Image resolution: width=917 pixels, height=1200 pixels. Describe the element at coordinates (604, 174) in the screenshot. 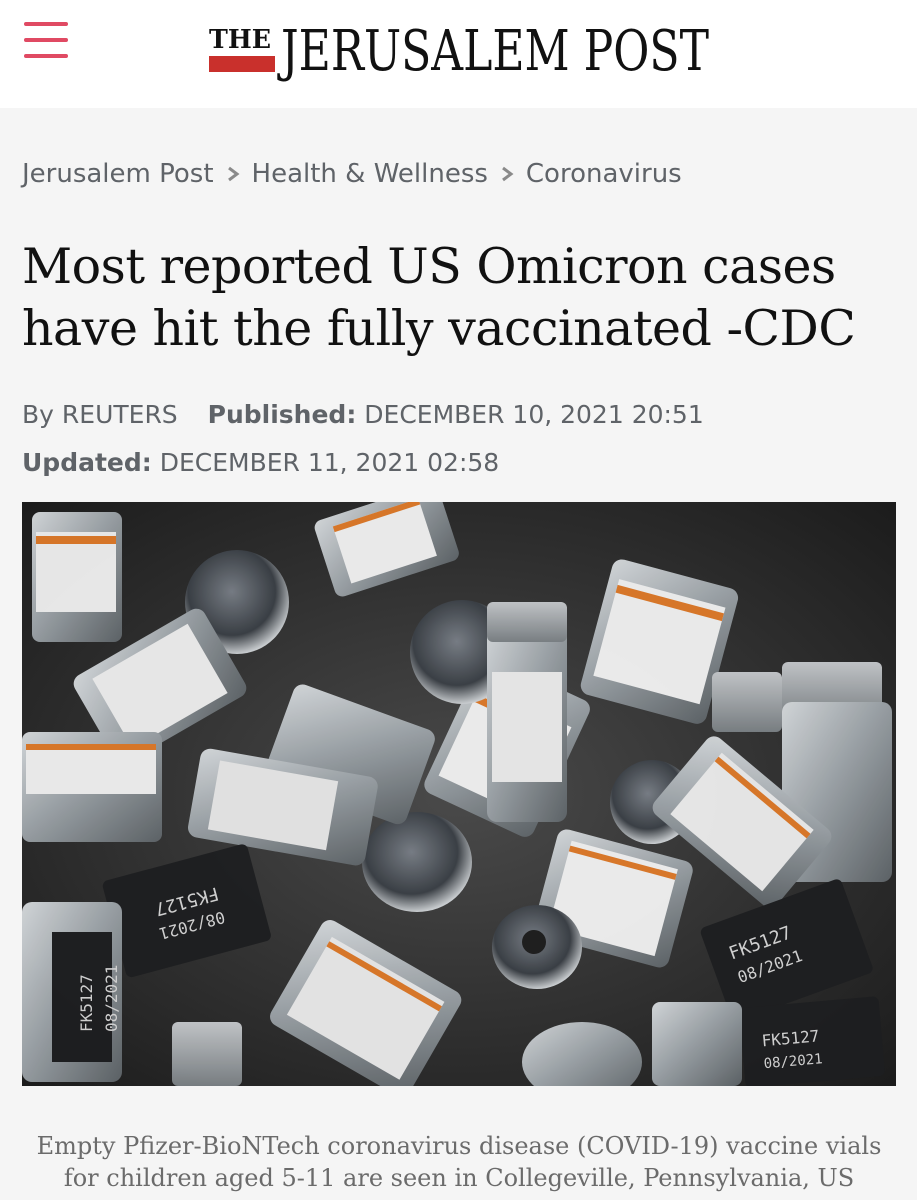

I see `breadcrumb-item-coronavirus: Coronavirus` at that location.